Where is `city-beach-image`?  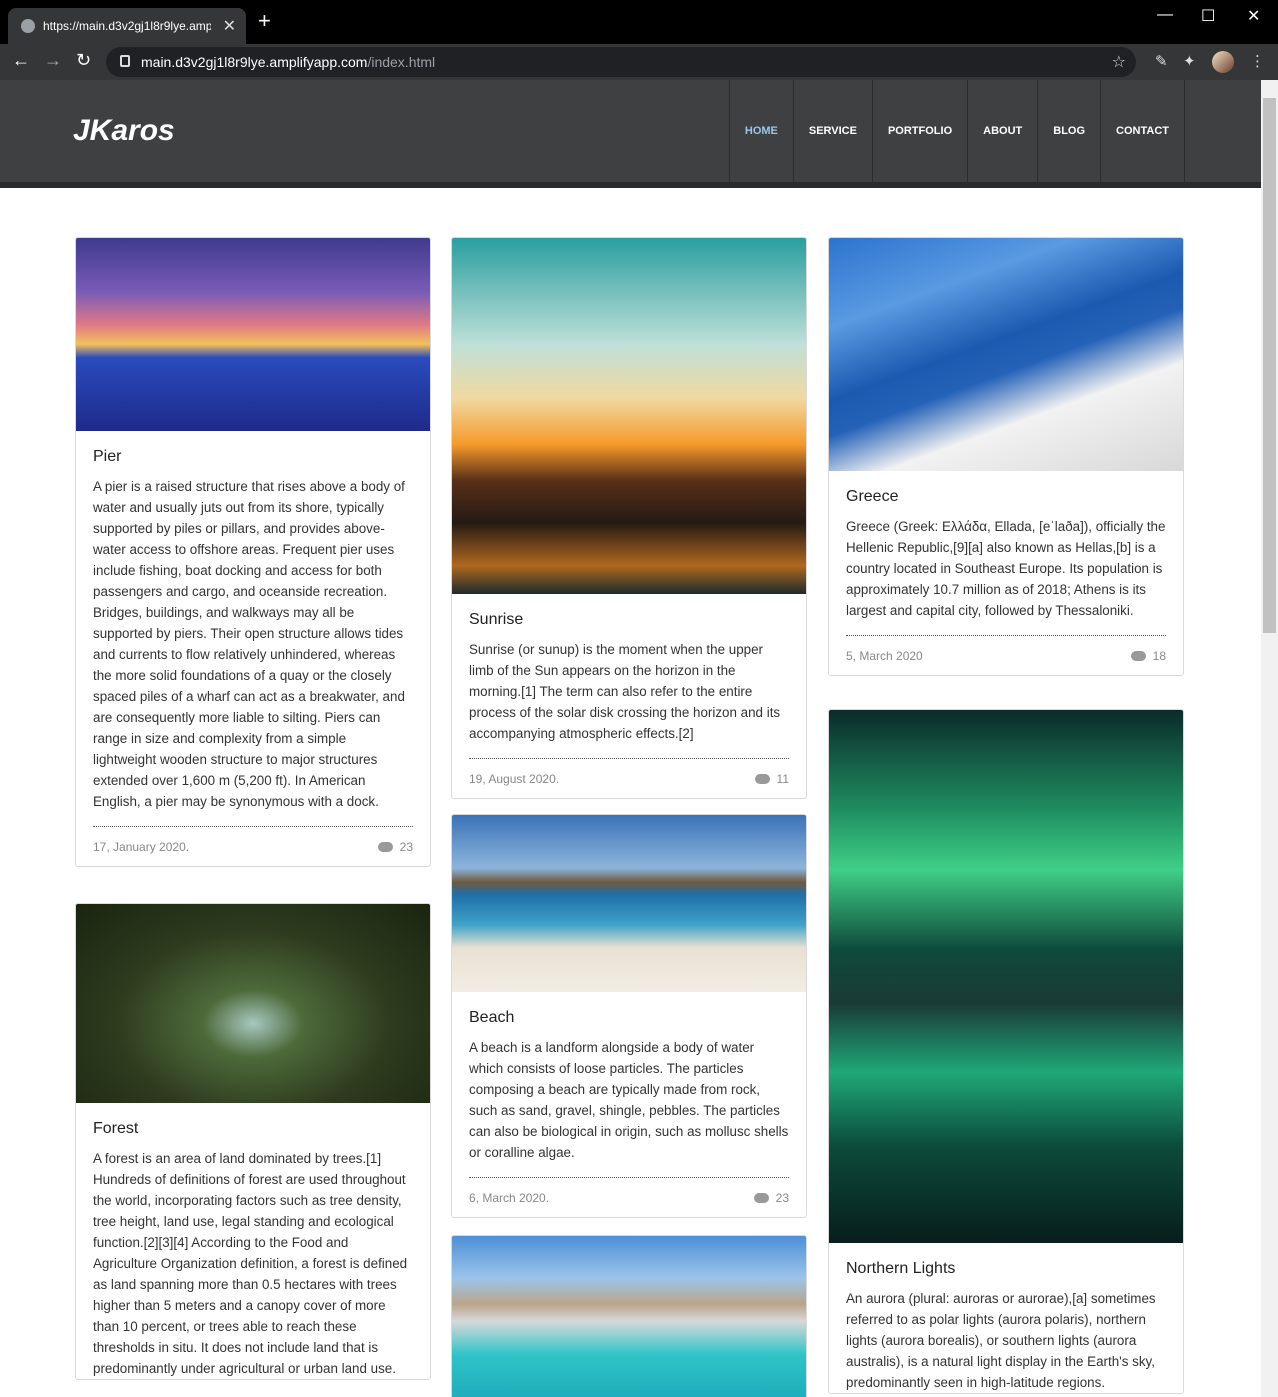 city-beach-image is located at coordinates (629, 1316).